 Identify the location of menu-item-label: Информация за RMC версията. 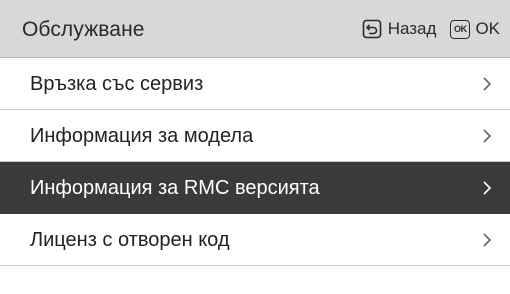
(175, 188).